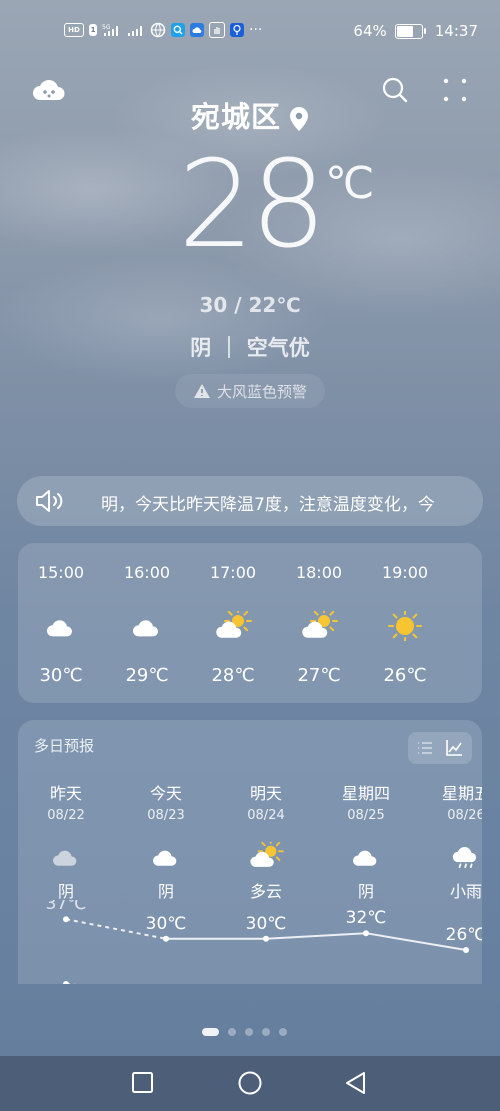  I want to click on trend-line, so click(316, 941).